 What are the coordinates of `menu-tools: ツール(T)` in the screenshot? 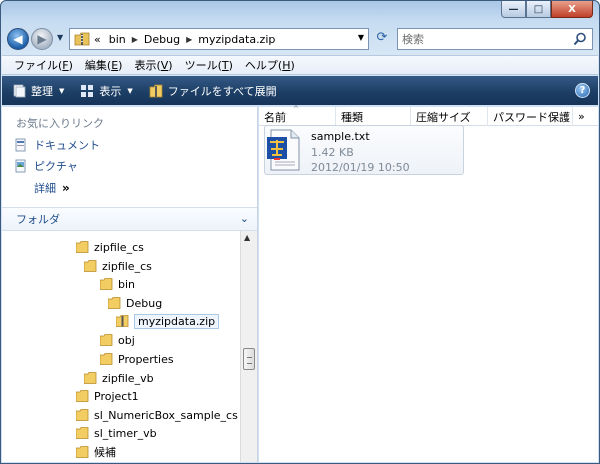 It's located at (209, 65).